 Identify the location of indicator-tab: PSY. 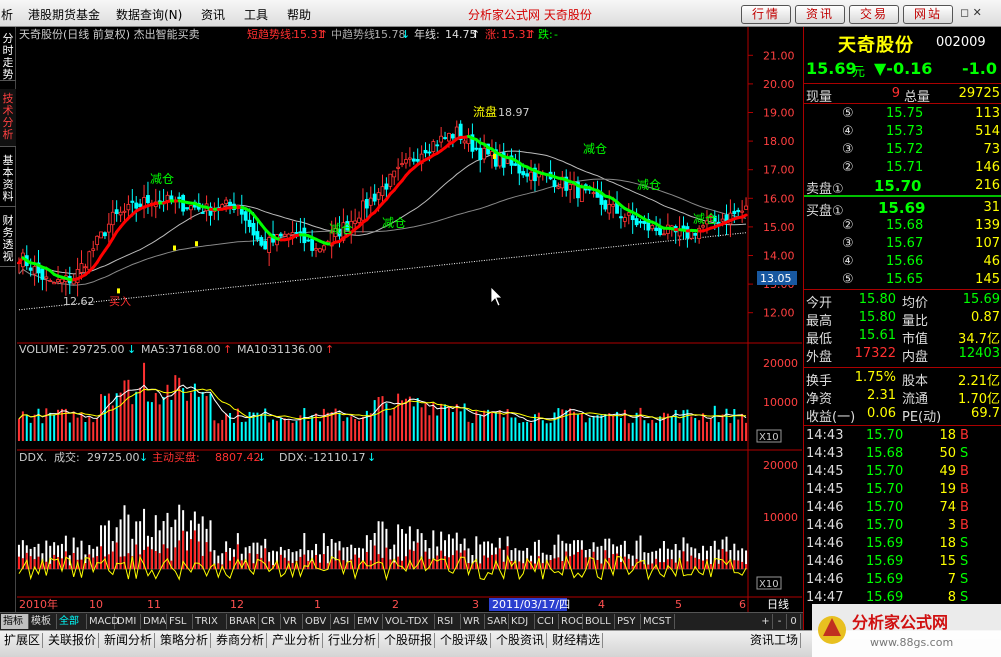
(628, 621).